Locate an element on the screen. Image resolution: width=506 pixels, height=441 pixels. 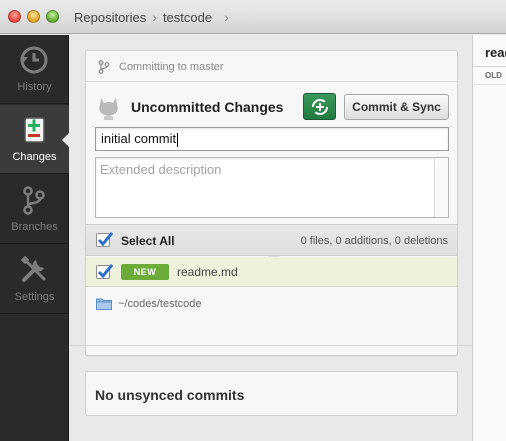
description-scrollbar is located at coordinates (441, 187).